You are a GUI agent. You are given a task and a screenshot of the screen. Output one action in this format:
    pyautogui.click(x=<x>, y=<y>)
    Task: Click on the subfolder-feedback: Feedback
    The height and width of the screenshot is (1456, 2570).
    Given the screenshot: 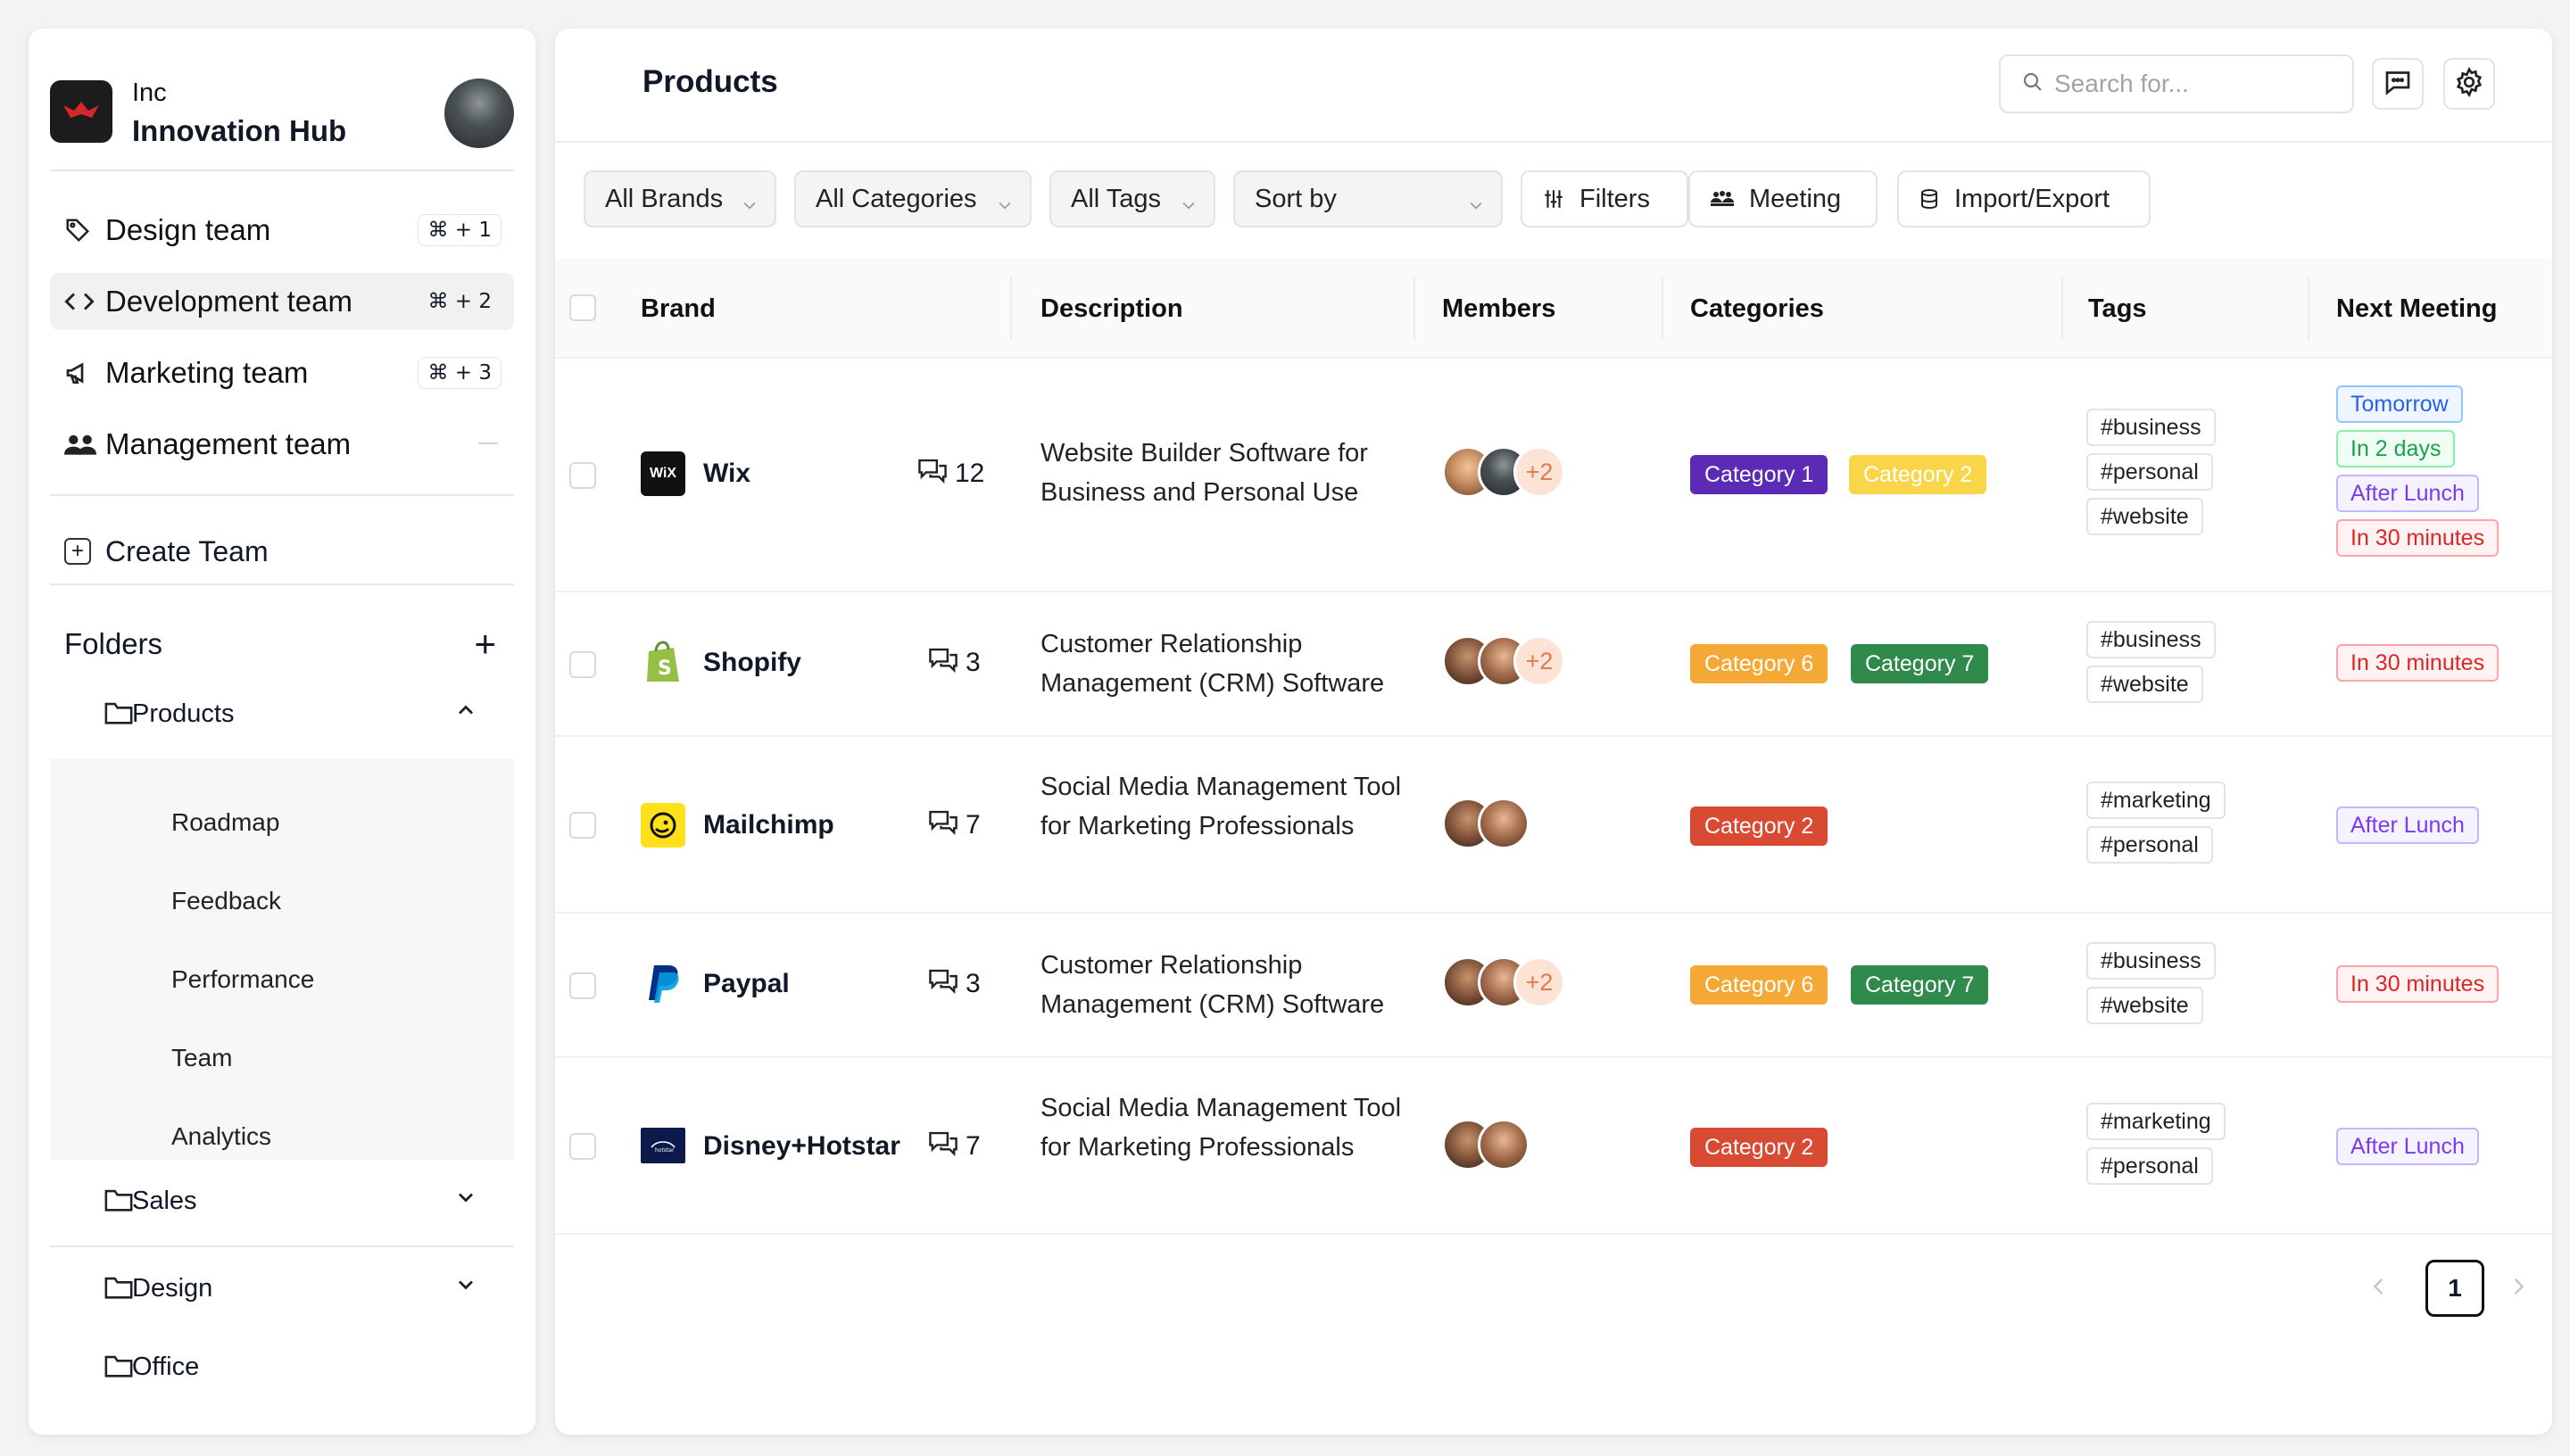 What is the action you would take?
    pyautogui.click(x=226, y=901)
    